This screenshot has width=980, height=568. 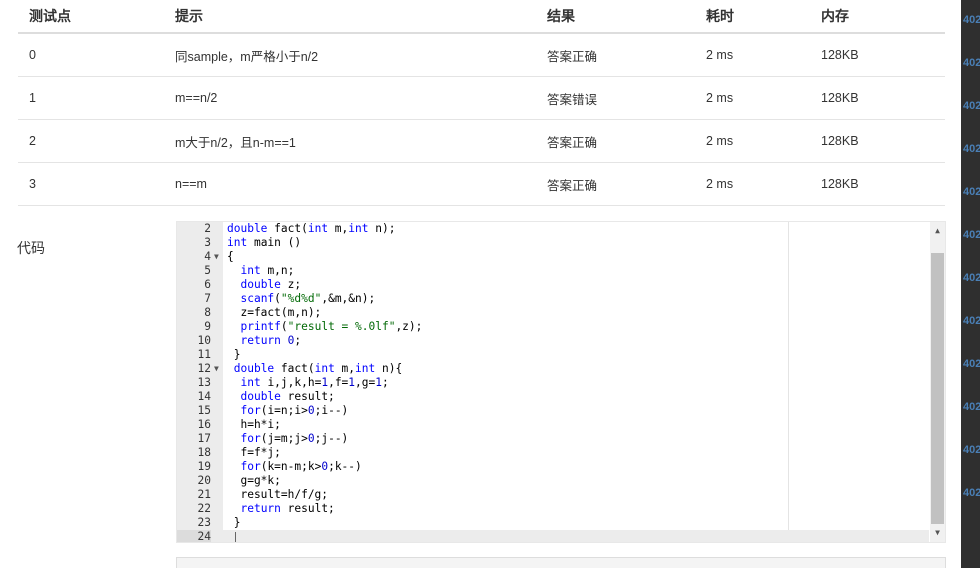 I want to click on code-line: 3 int main (), so click(x=553, y=243).